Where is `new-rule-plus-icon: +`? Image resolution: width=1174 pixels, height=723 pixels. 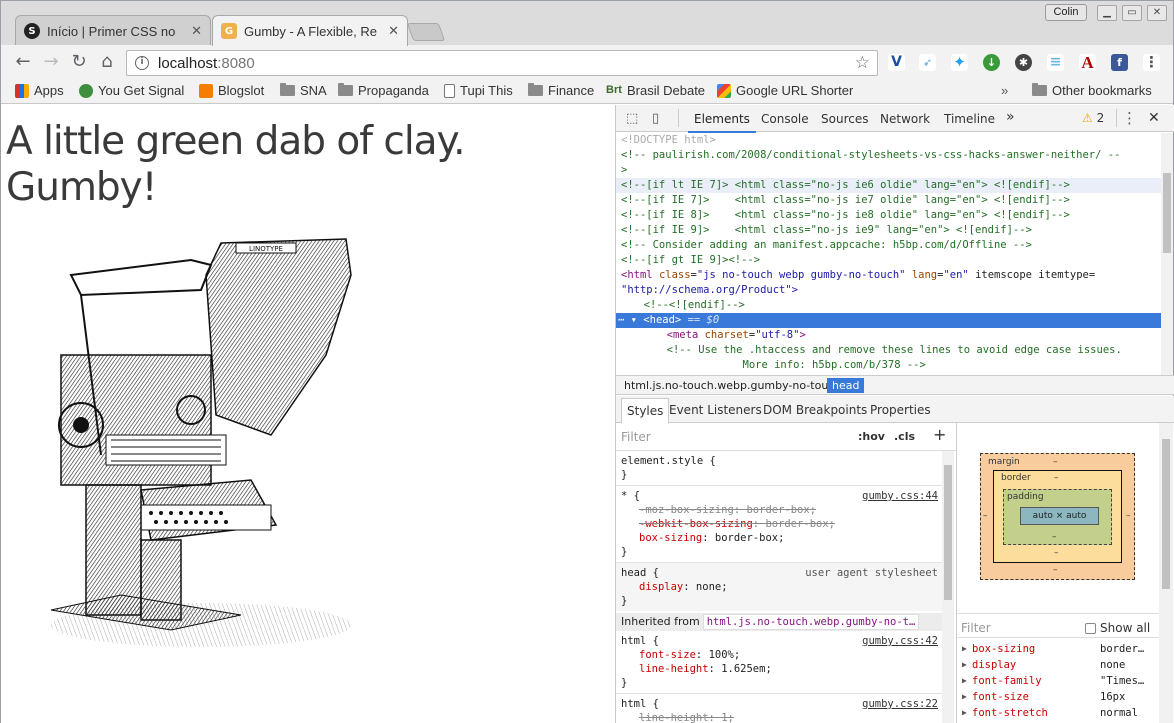
new-rule-plus-icon: + is located at coordinates (939, 434).